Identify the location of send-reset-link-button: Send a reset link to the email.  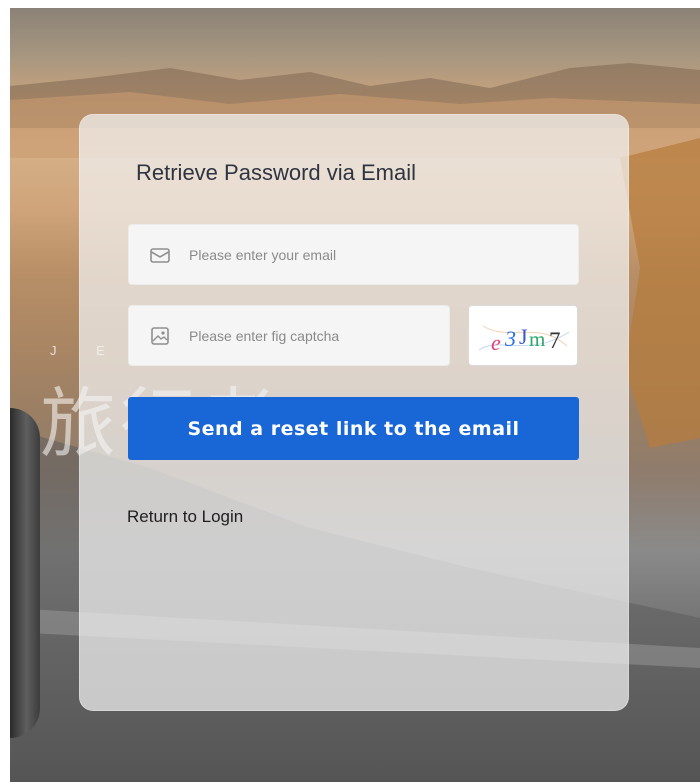
(353, 428).